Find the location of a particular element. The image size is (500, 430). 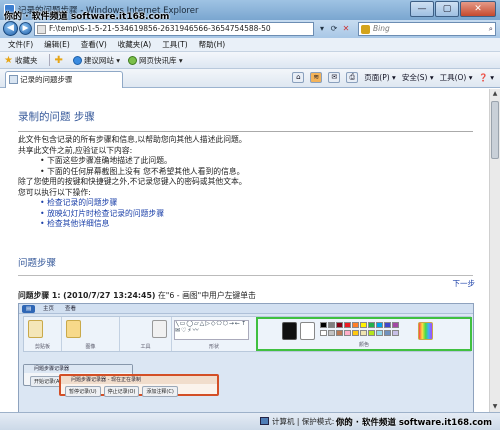

report-title: 录制的问题 步骤 is located at coordinates (56, 117).